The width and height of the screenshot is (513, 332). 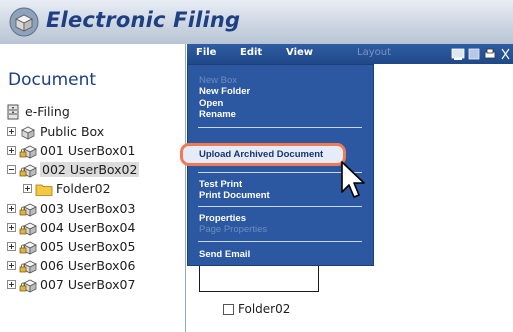 I want to click on cabinet-icon, so click(x=13, y=112).